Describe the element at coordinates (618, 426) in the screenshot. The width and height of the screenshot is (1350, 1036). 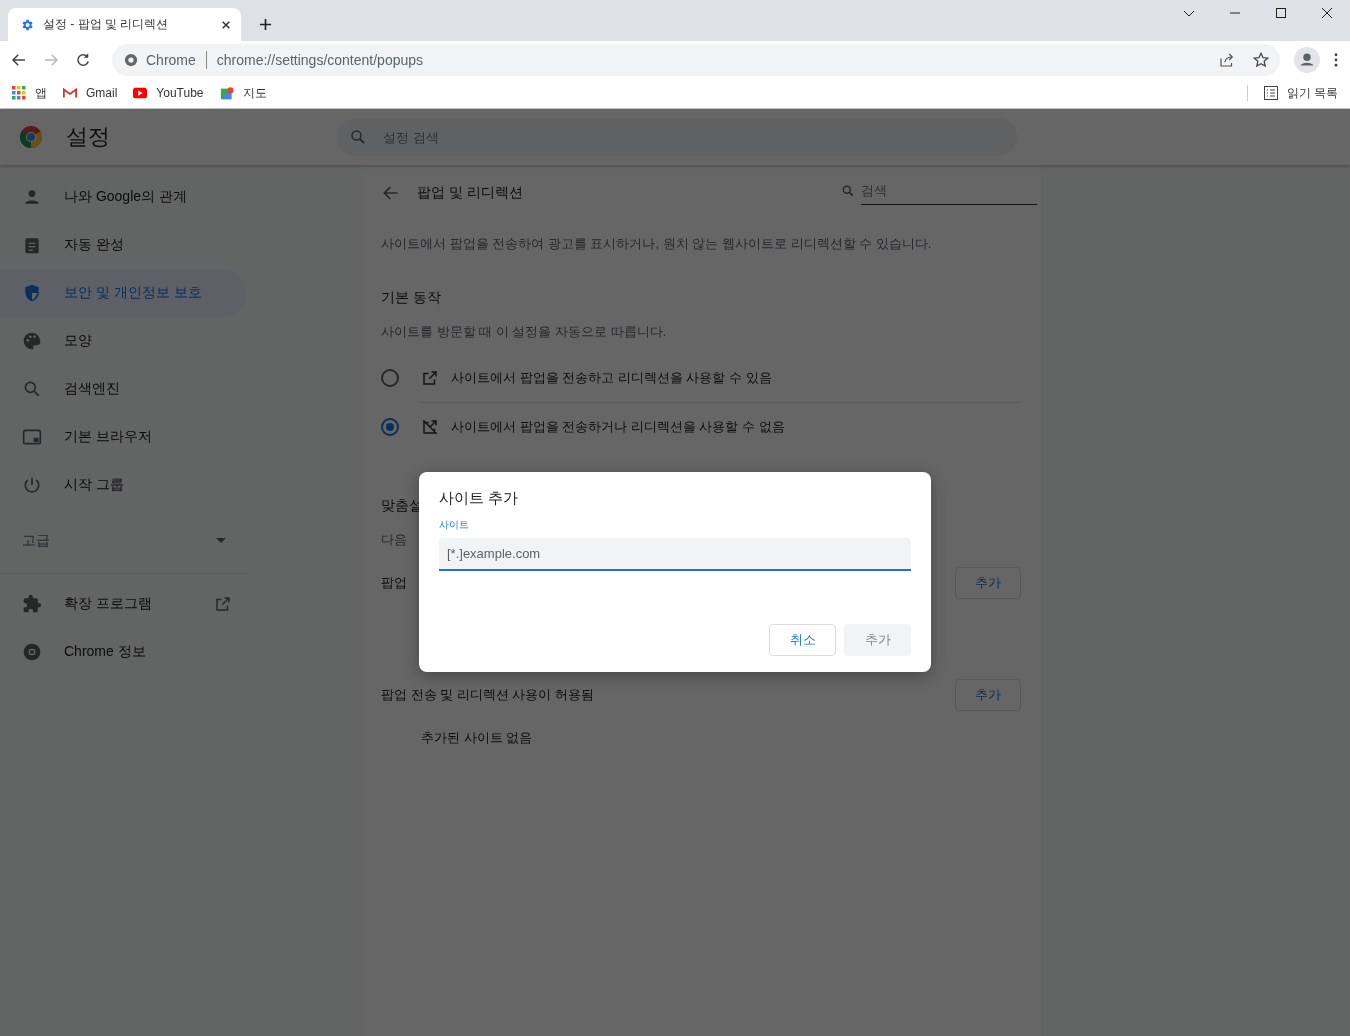
I see `option-label: 사이트에서 팝업을 전송하거나 리디렉션을 사용할 수 없음` at that location.